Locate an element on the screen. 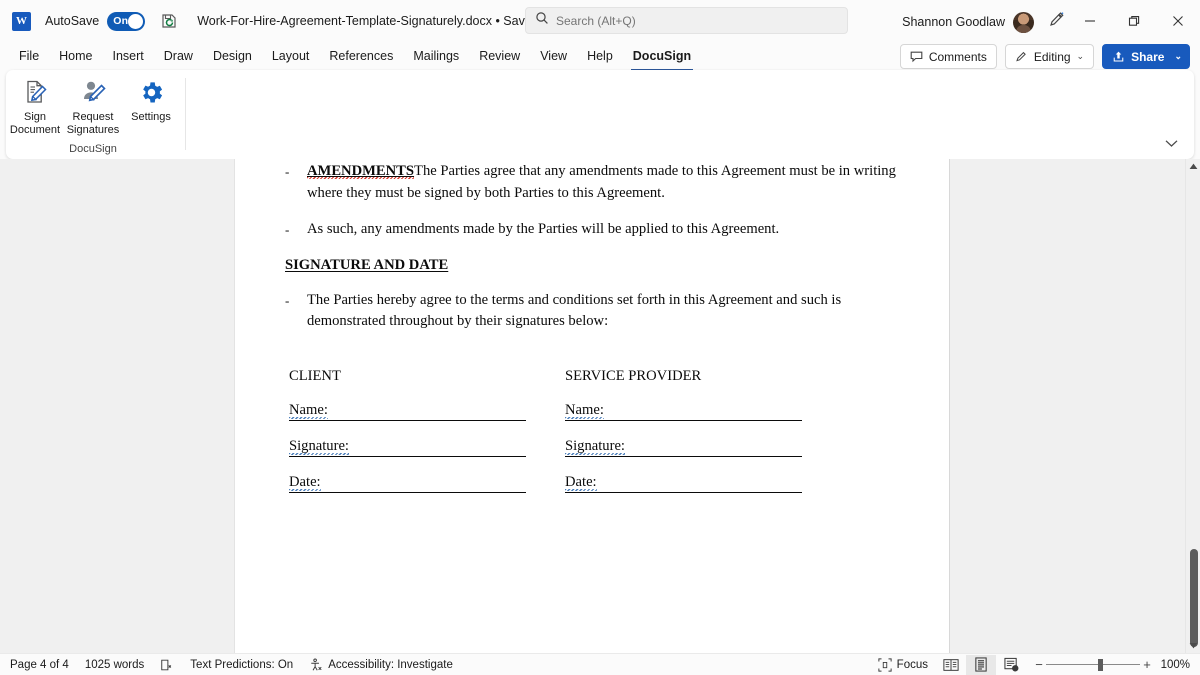 The height and width of the screenshot is (675, 1200). share-label: Share is located at coordinates (1148, 56).